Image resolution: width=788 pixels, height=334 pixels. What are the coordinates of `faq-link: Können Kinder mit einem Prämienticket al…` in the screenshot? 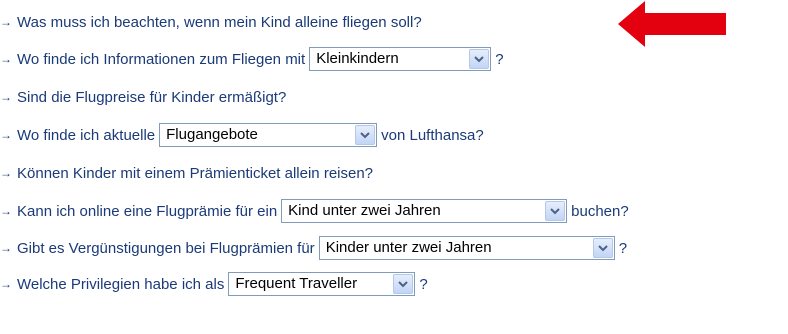 It's located at (195, 173).